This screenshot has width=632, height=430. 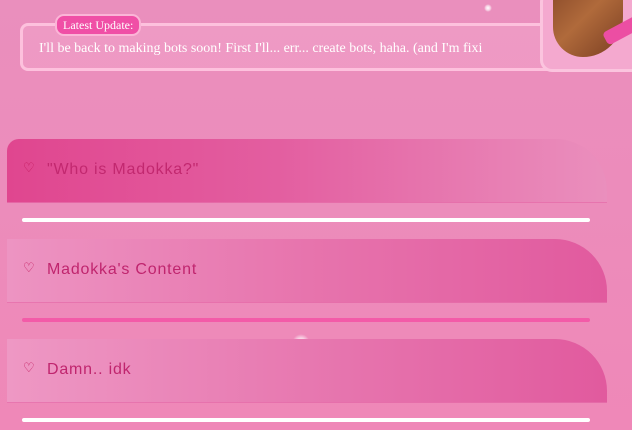 I want to click on sparkle-decoration, so click(x=488, y=8).